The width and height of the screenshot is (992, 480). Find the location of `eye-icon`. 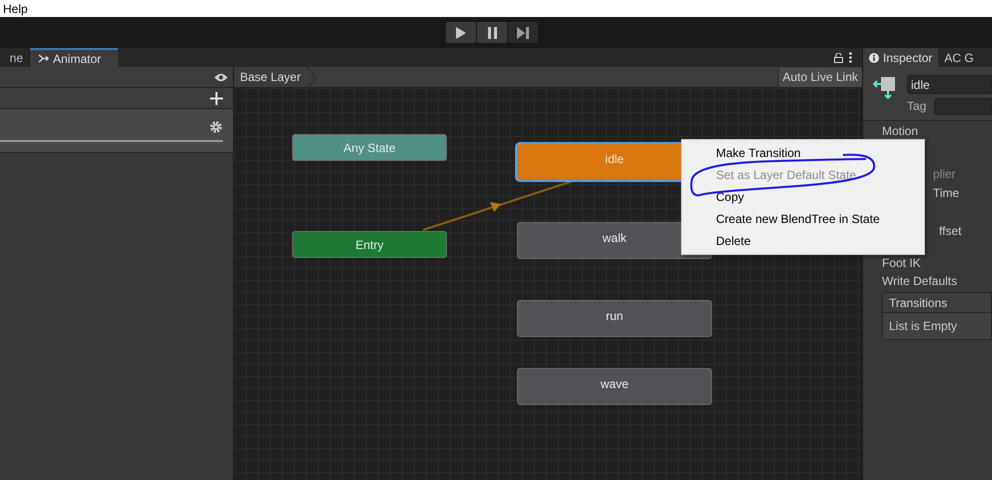

eye-icon is located at coordinates (221, 77).